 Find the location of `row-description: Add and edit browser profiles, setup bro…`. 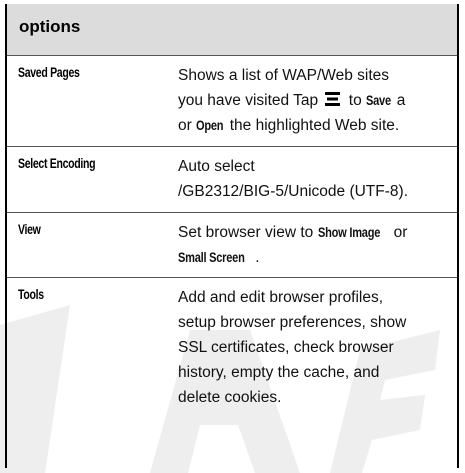

row-description: Add and edit browser profiles, setup bro… is located at coordinates (292, 347).